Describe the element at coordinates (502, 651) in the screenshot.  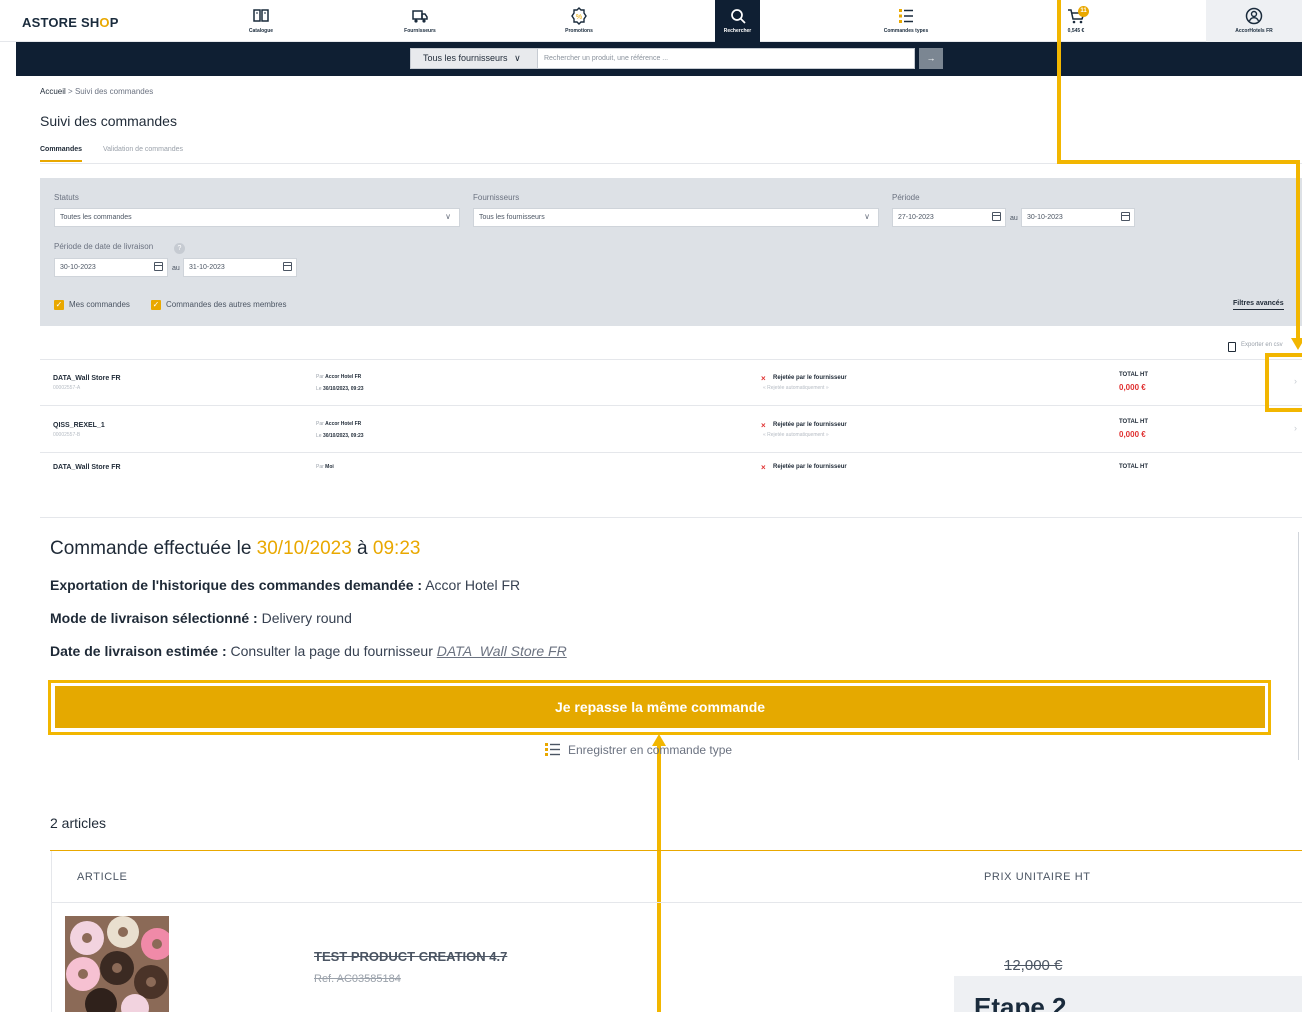
I see `supplier-page-link: DATA_Wall Store FR` at that location.